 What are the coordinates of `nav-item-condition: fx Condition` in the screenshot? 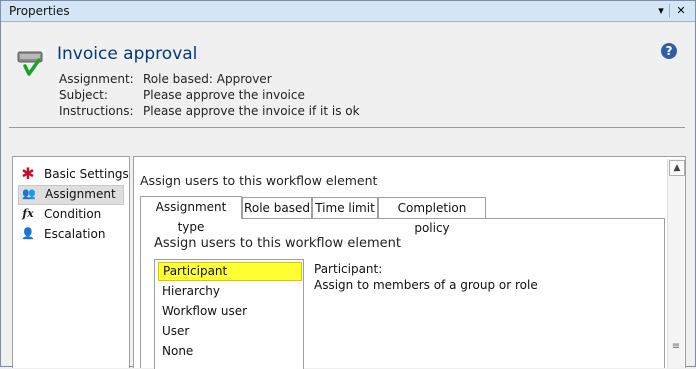 It's located at (70, 215).